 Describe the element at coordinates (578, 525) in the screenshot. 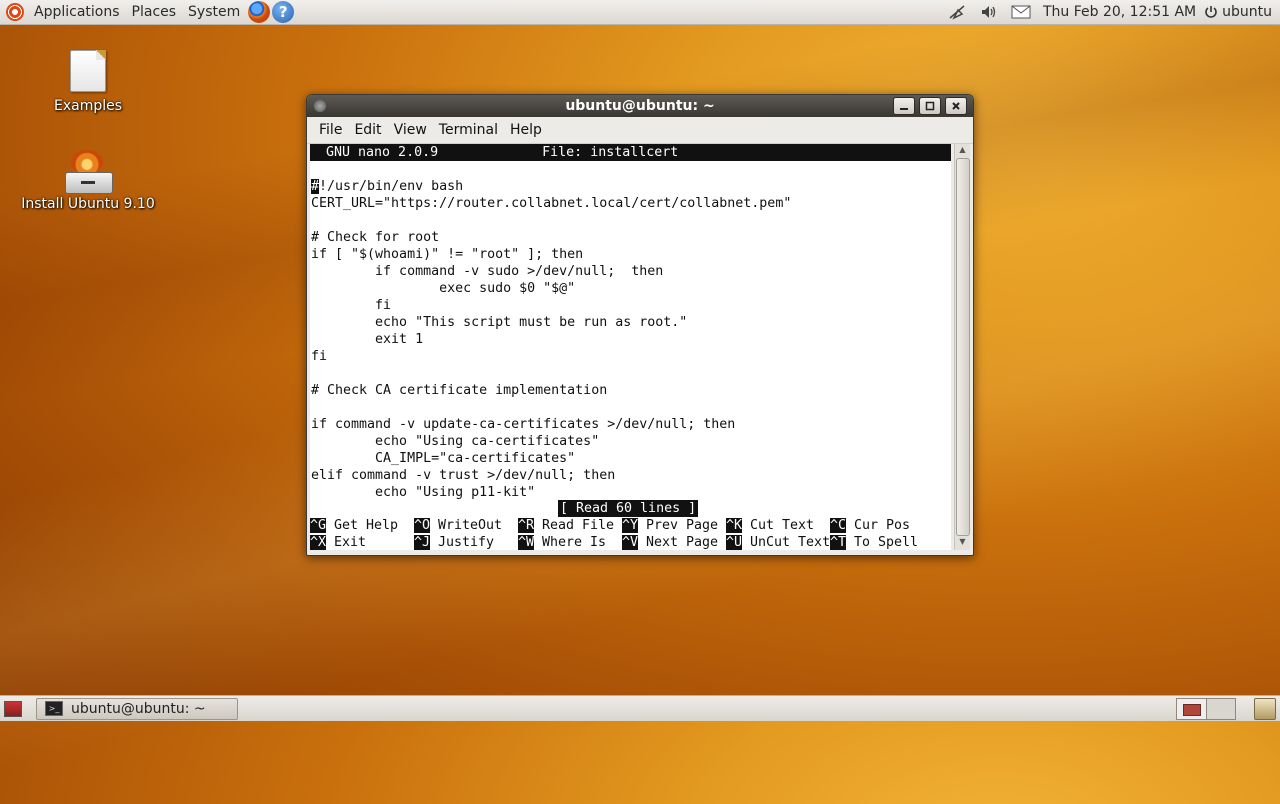

I see `shortcut-label: Read File` at that location.